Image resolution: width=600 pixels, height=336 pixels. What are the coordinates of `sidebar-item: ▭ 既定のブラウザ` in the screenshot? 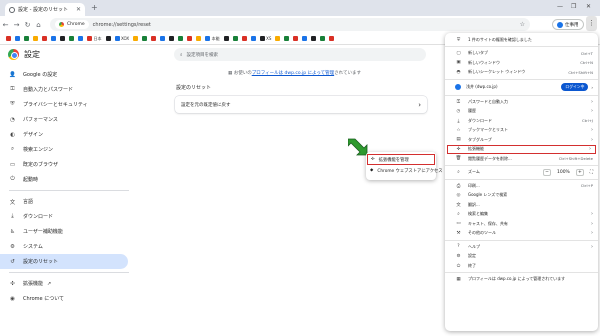 It's located at (80, 164).